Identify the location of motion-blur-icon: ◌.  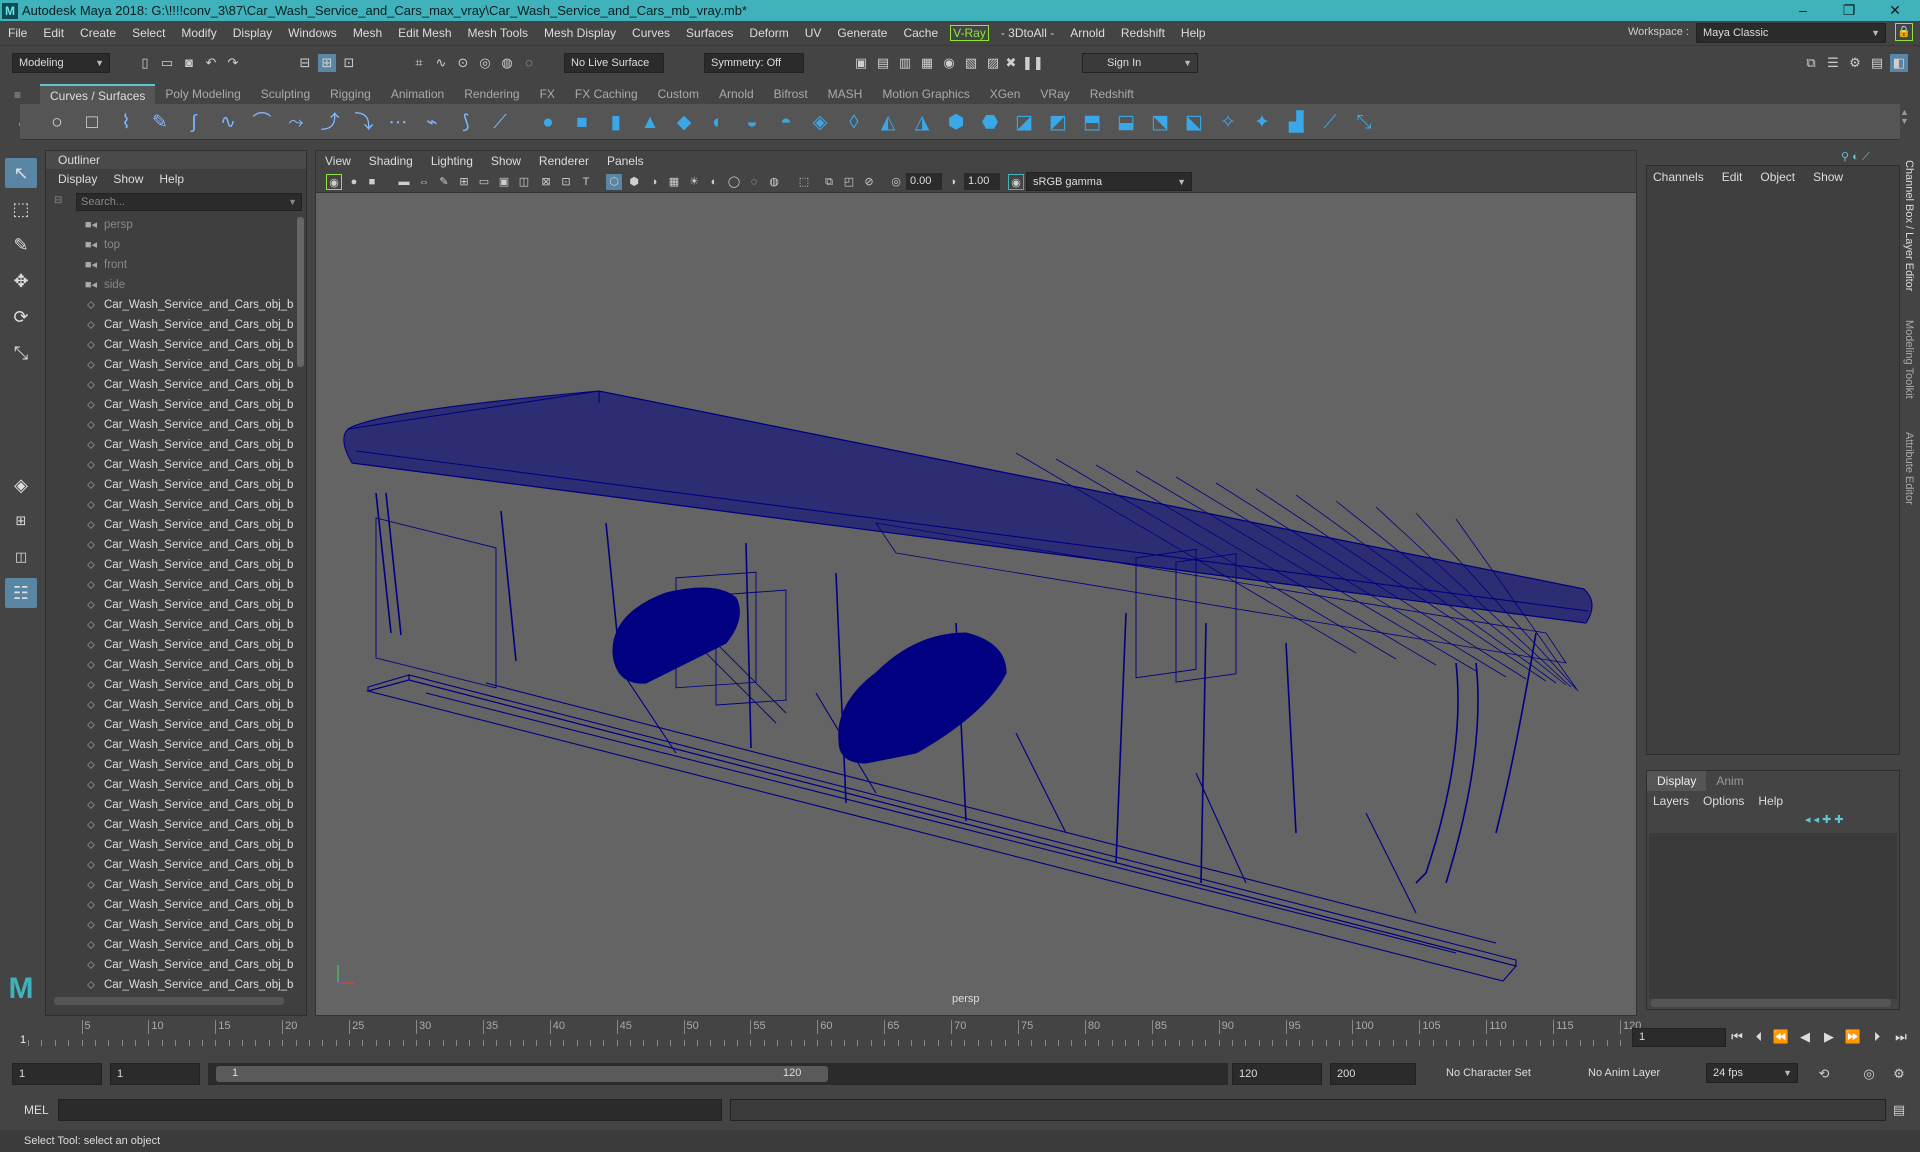
(754, 182).